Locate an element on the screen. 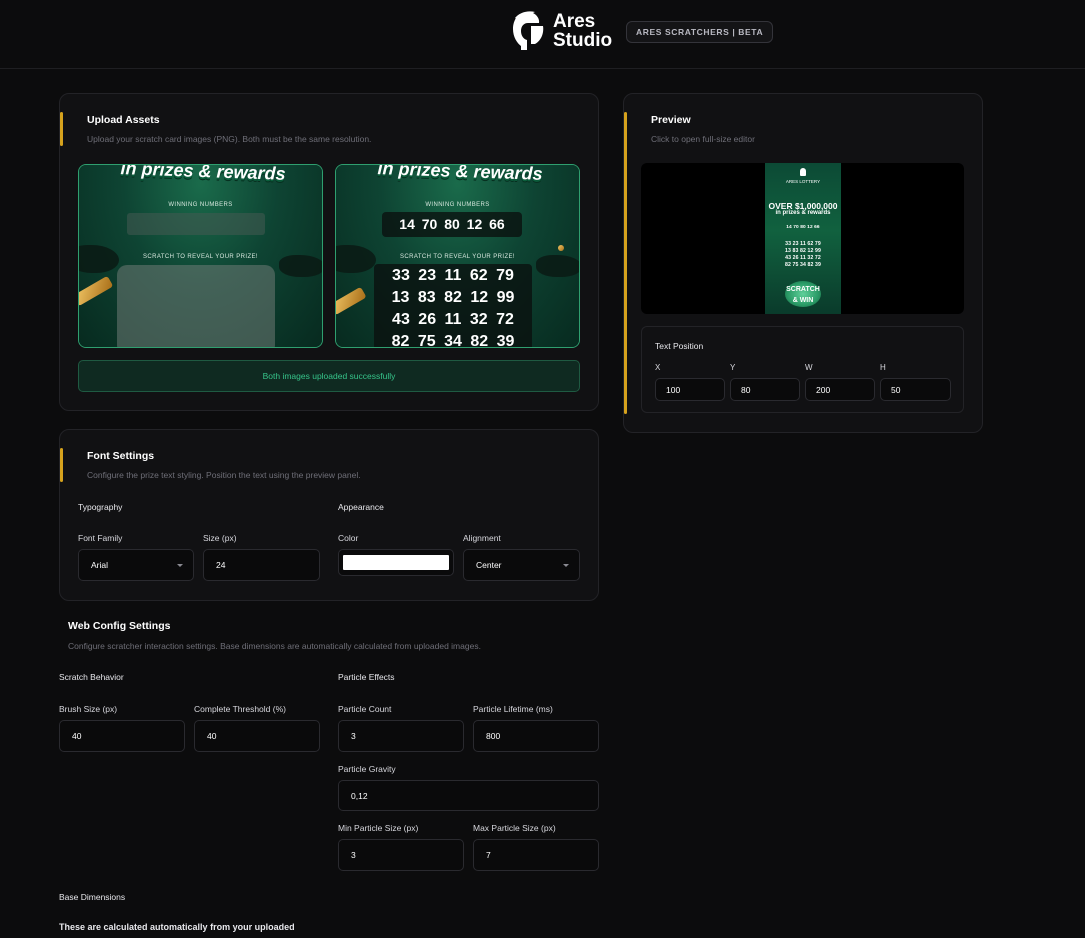 Image resolution: width=1085 pixels, height=938 pixels. particle-count-label: Particle Count is located at coordinates (365, 709).